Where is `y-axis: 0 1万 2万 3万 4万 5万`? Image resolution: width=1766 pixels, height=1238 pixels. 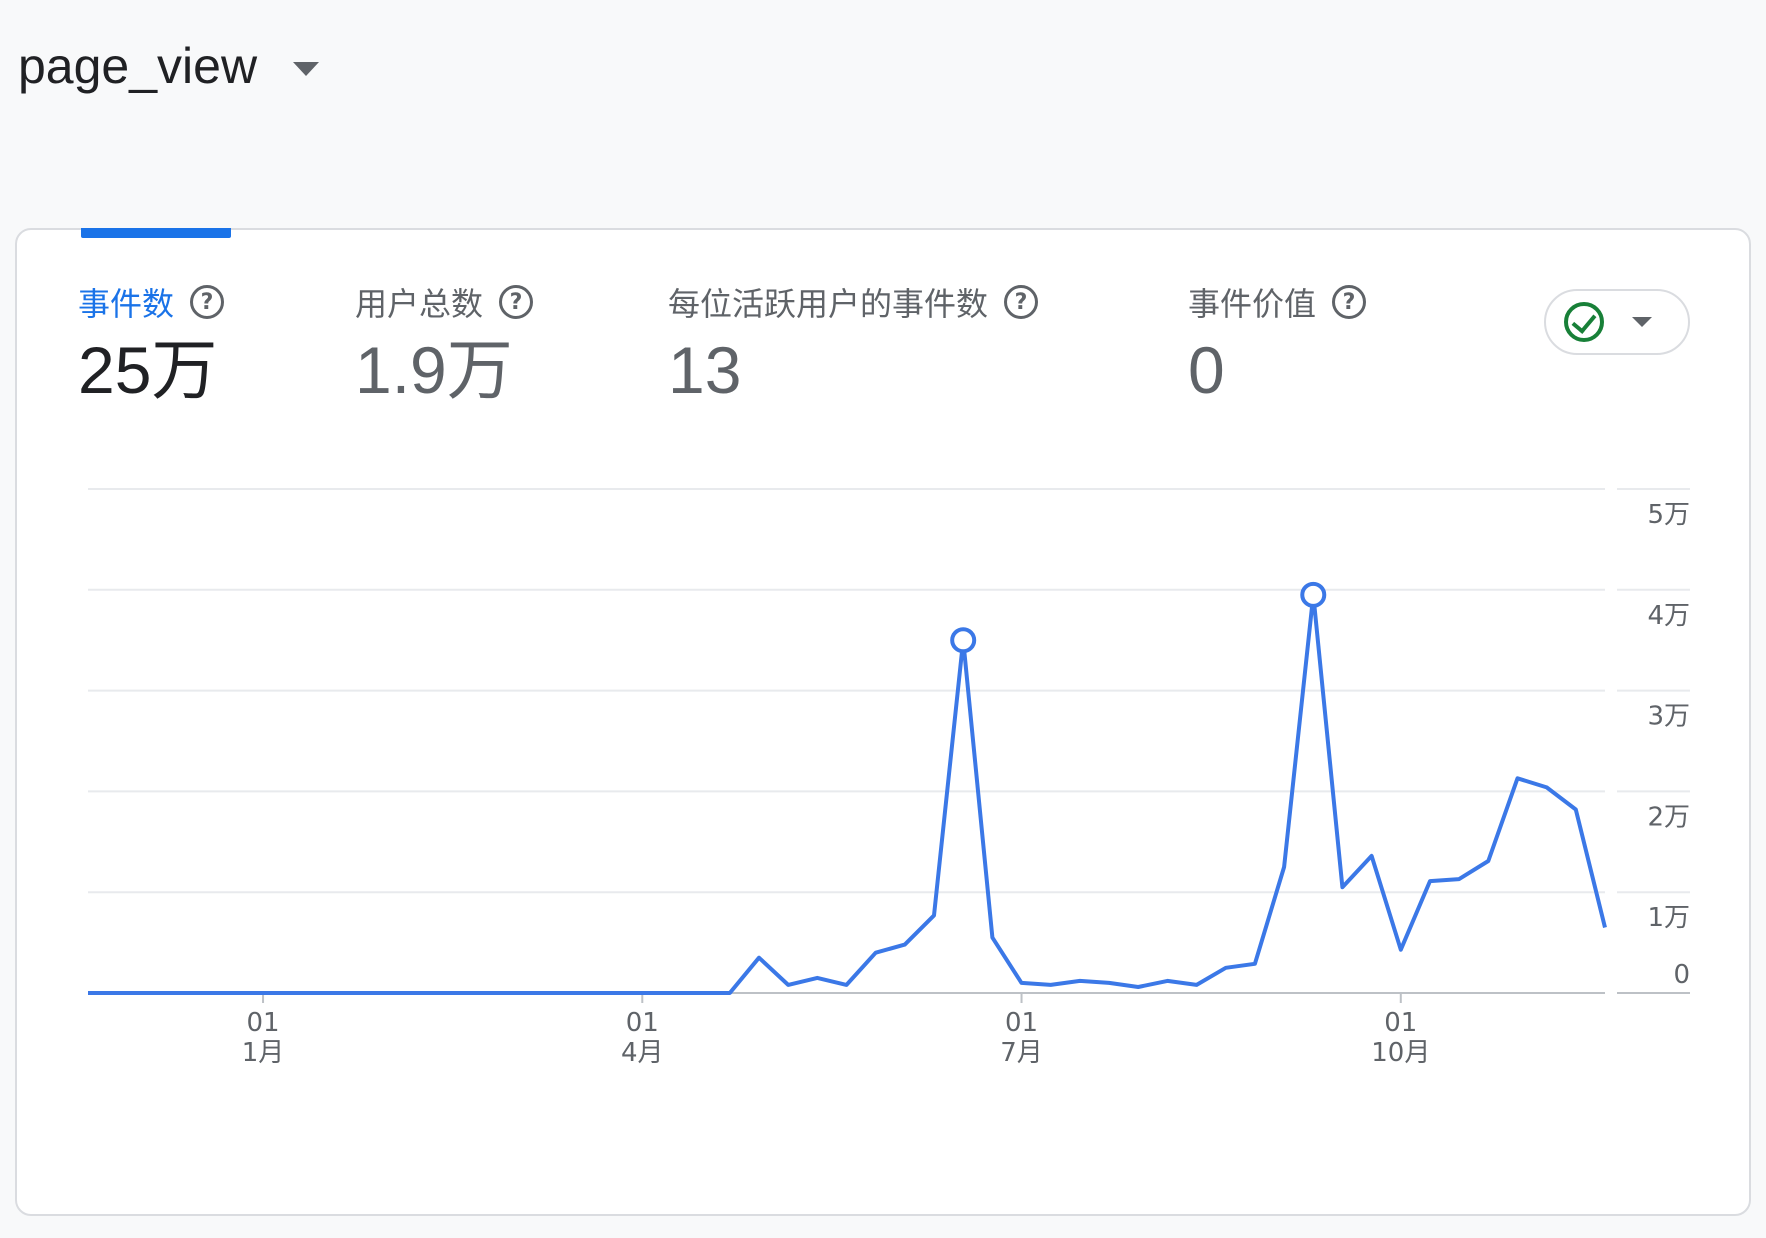
y-axis: 0 1万 2万 3万 4万 5万 is located at coordinates (1668, 745).